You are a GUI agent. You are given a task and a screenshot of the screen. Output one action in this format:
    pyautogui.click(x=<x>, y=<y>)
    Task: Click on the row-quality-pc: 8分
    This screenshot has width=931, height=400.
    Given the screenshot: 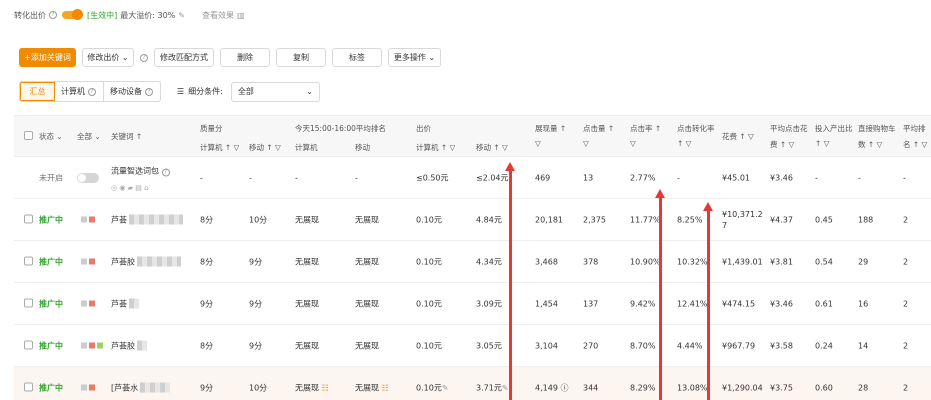 What is the action you would take?
    pyautogui.click(x=207, y=219)
    